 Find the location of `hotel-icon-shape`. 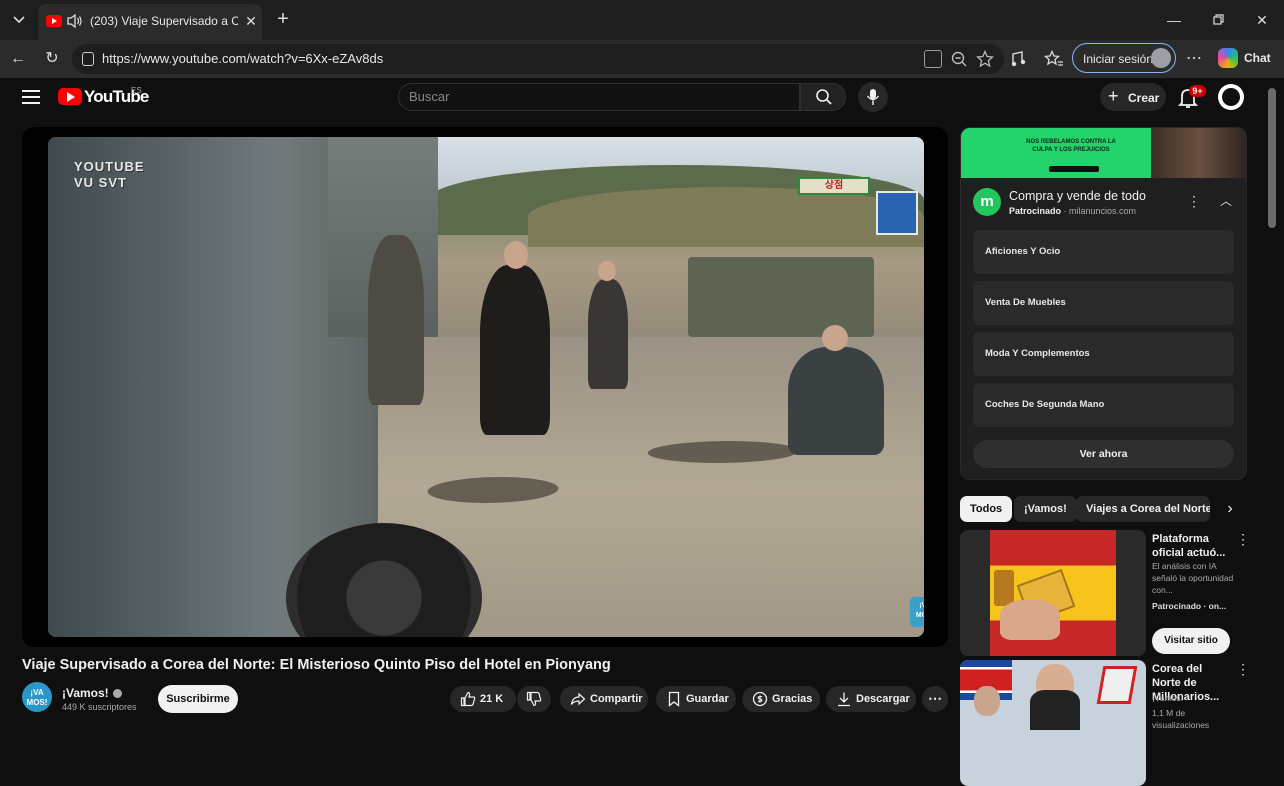

hotel-icon-shape is located at coordinates (1117, 685).